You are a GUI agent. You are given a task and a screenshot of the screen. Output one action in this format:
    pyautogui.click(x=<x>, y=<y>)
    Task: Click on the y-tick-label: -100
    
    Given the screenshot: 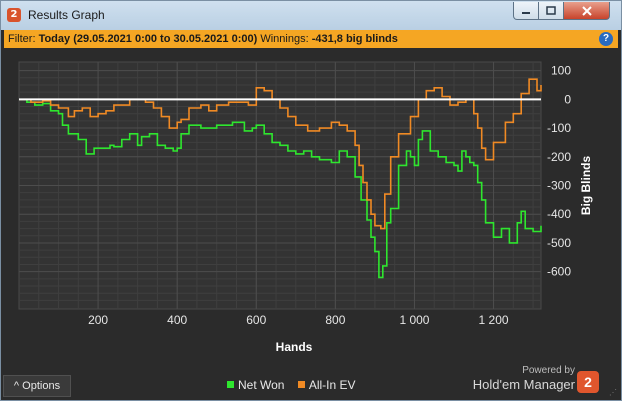 What is the action you would take?
    pyautogui.click(x=559, y=128)
    